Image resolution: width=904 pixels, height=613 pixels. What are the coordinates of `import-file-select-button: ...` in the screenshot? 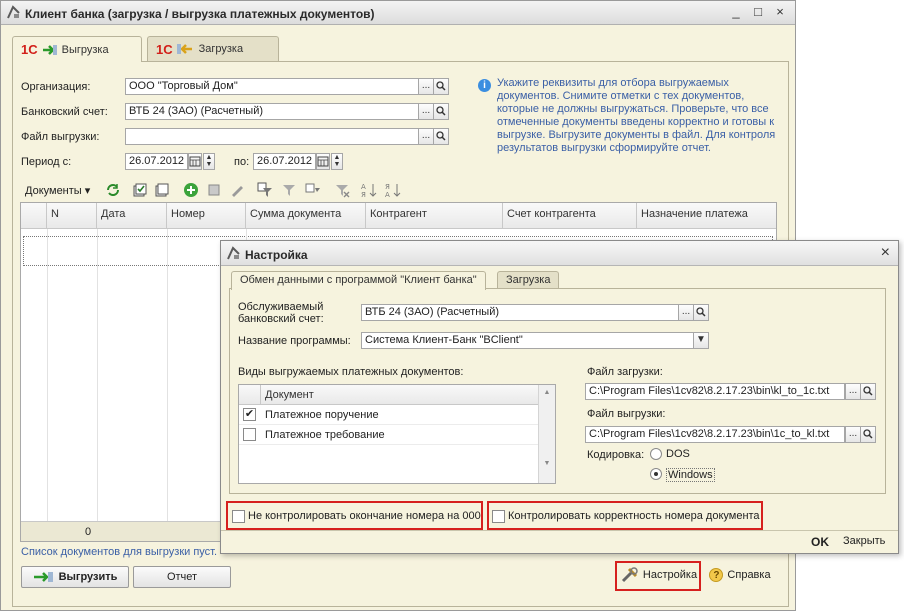 It's located at (853, 391).